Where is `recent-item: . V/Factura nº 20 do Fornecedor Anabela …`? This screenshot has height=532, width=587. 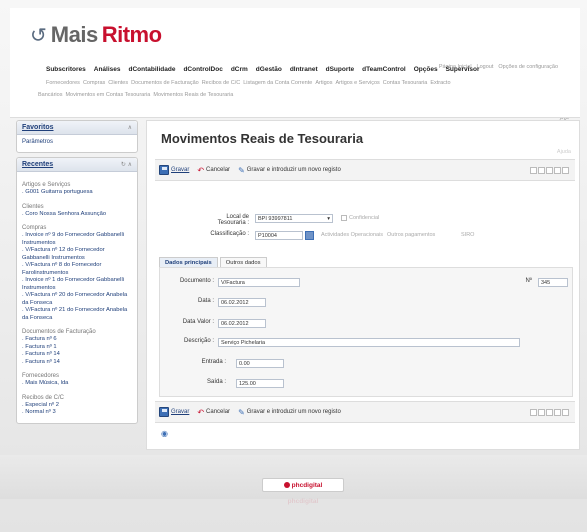 recent-item: . V/Factura nº 20 do Fornecedor Anabela … is located at coordinates (77, 299).